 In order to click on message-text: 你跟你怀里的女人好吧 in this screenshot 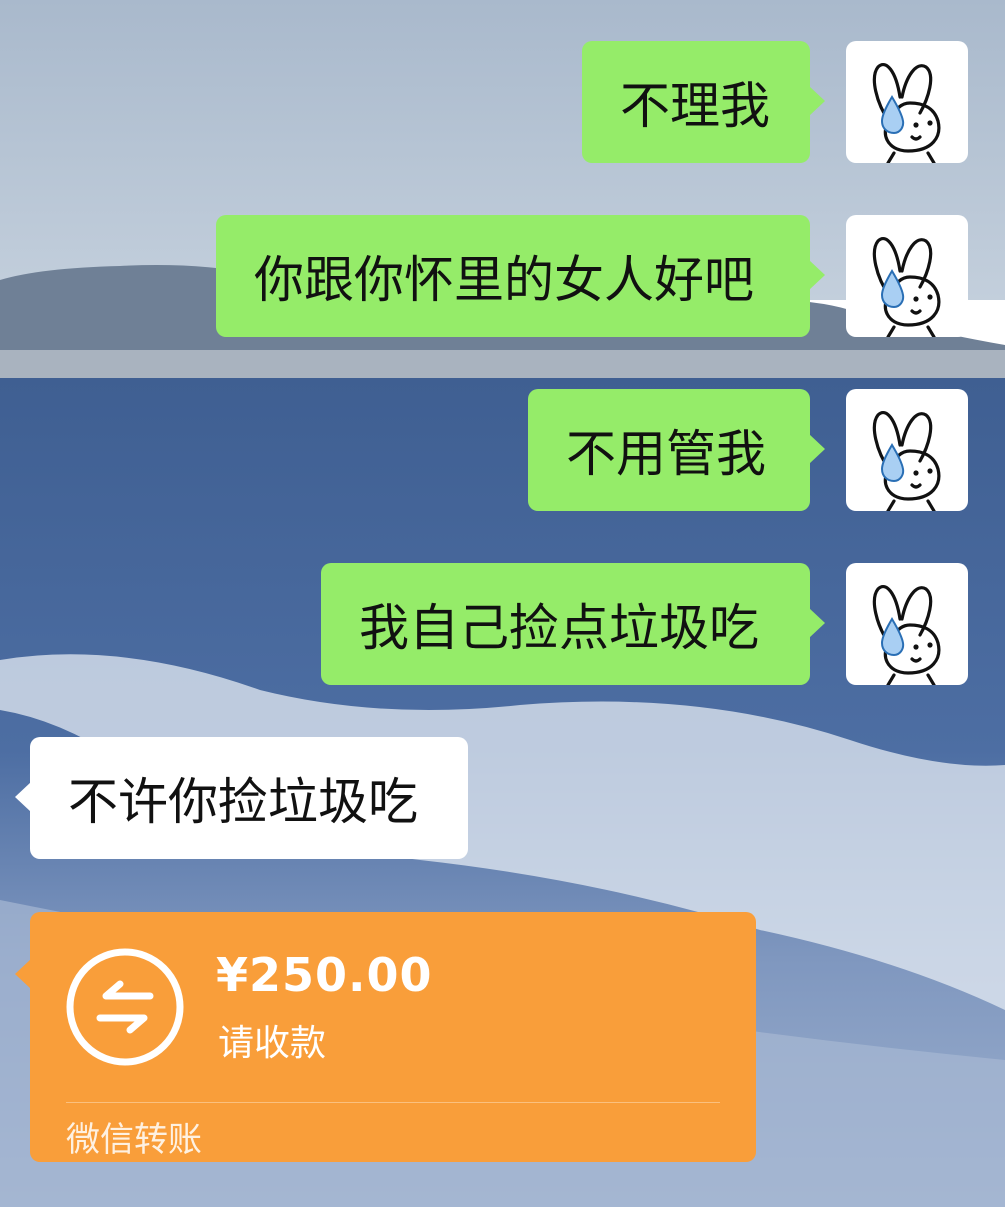, I will do `click(504, 280)`.